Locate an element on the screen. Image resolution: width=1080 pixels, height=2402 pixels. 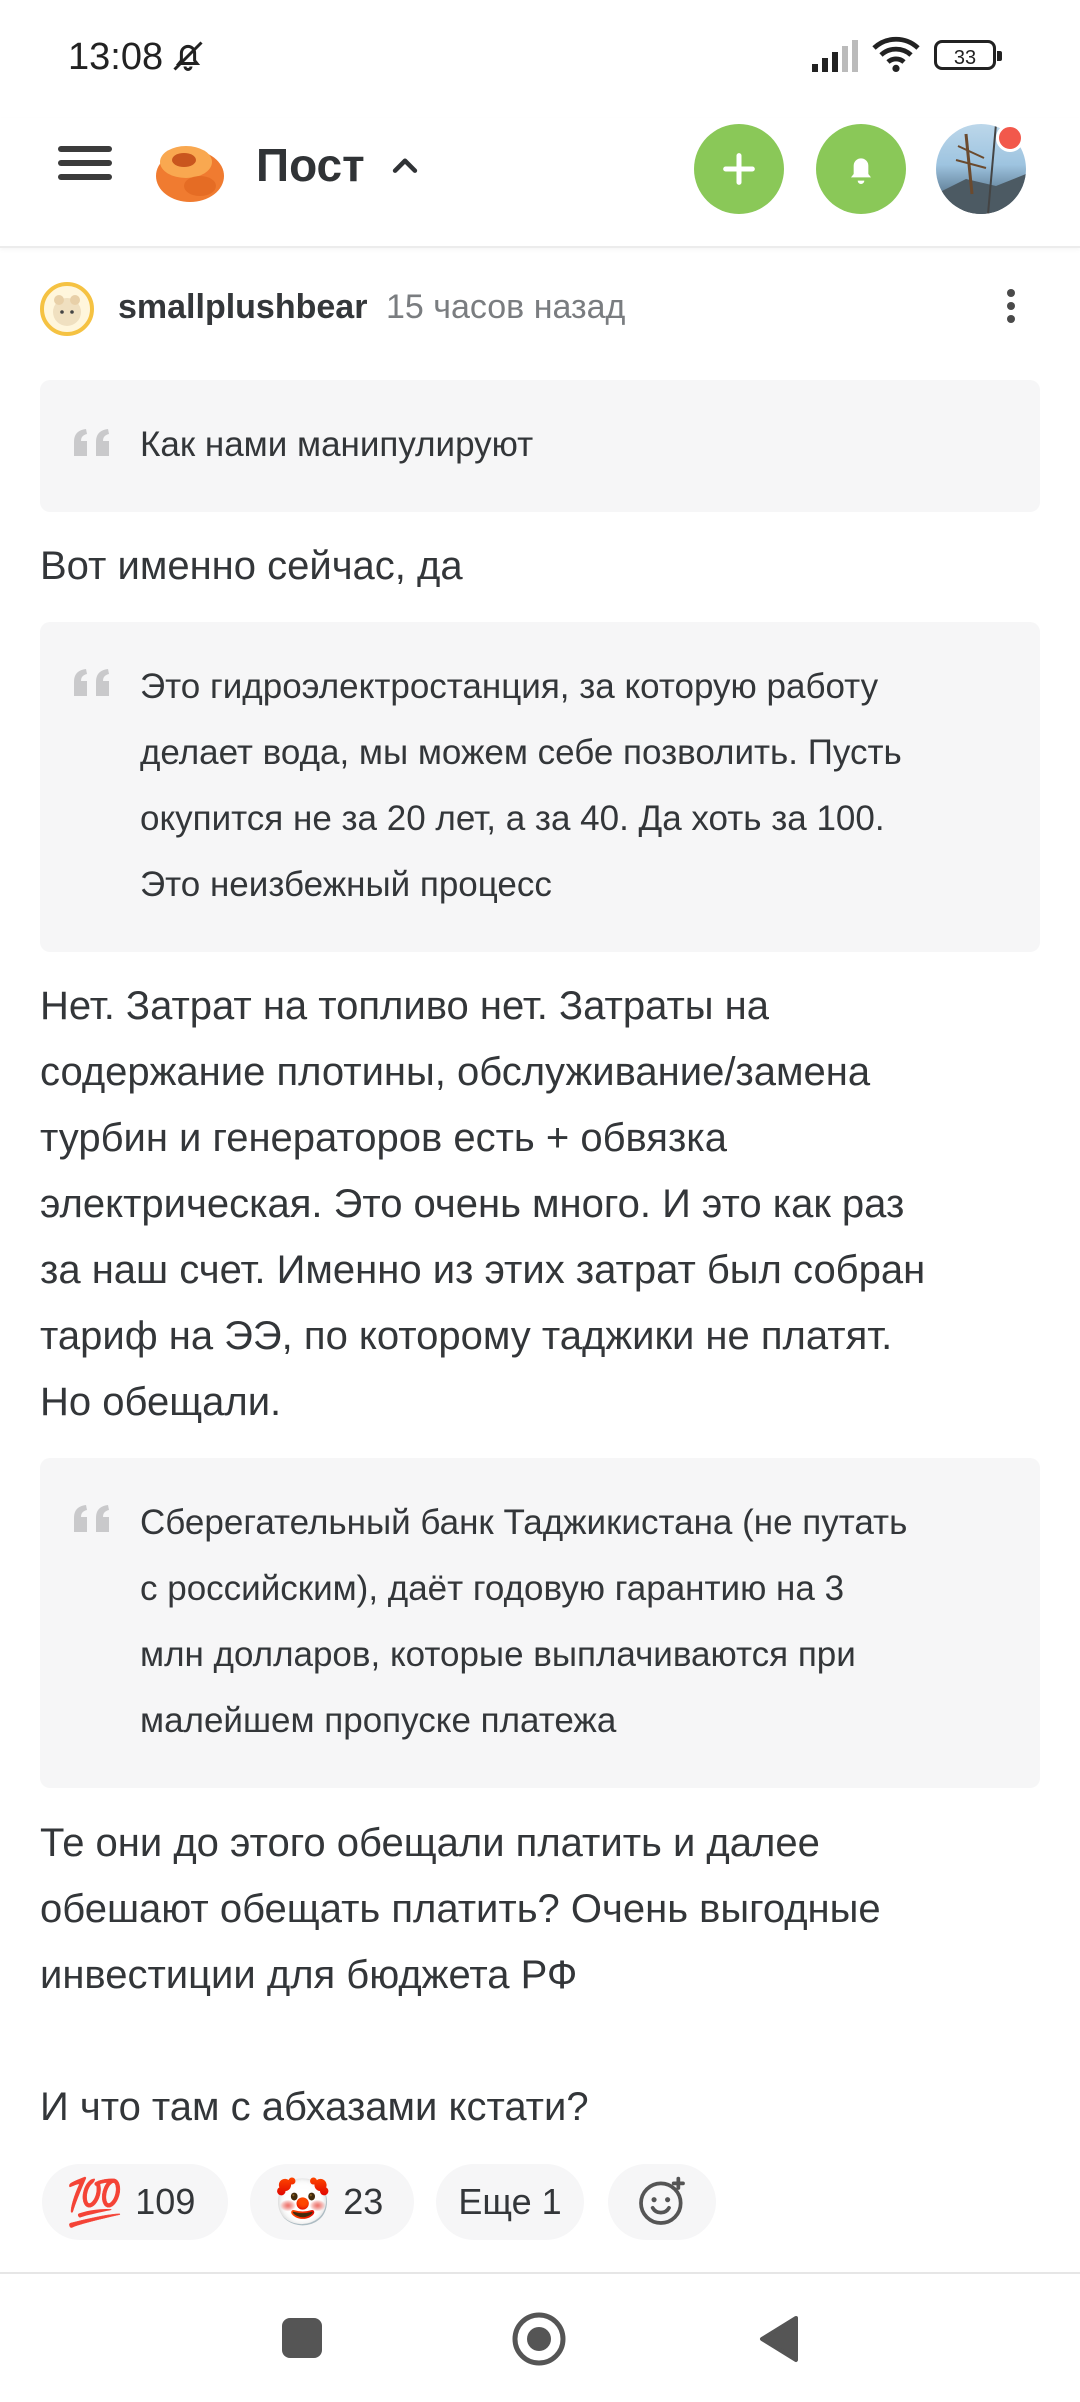
bell-icon is located at coordinates (861, 171).